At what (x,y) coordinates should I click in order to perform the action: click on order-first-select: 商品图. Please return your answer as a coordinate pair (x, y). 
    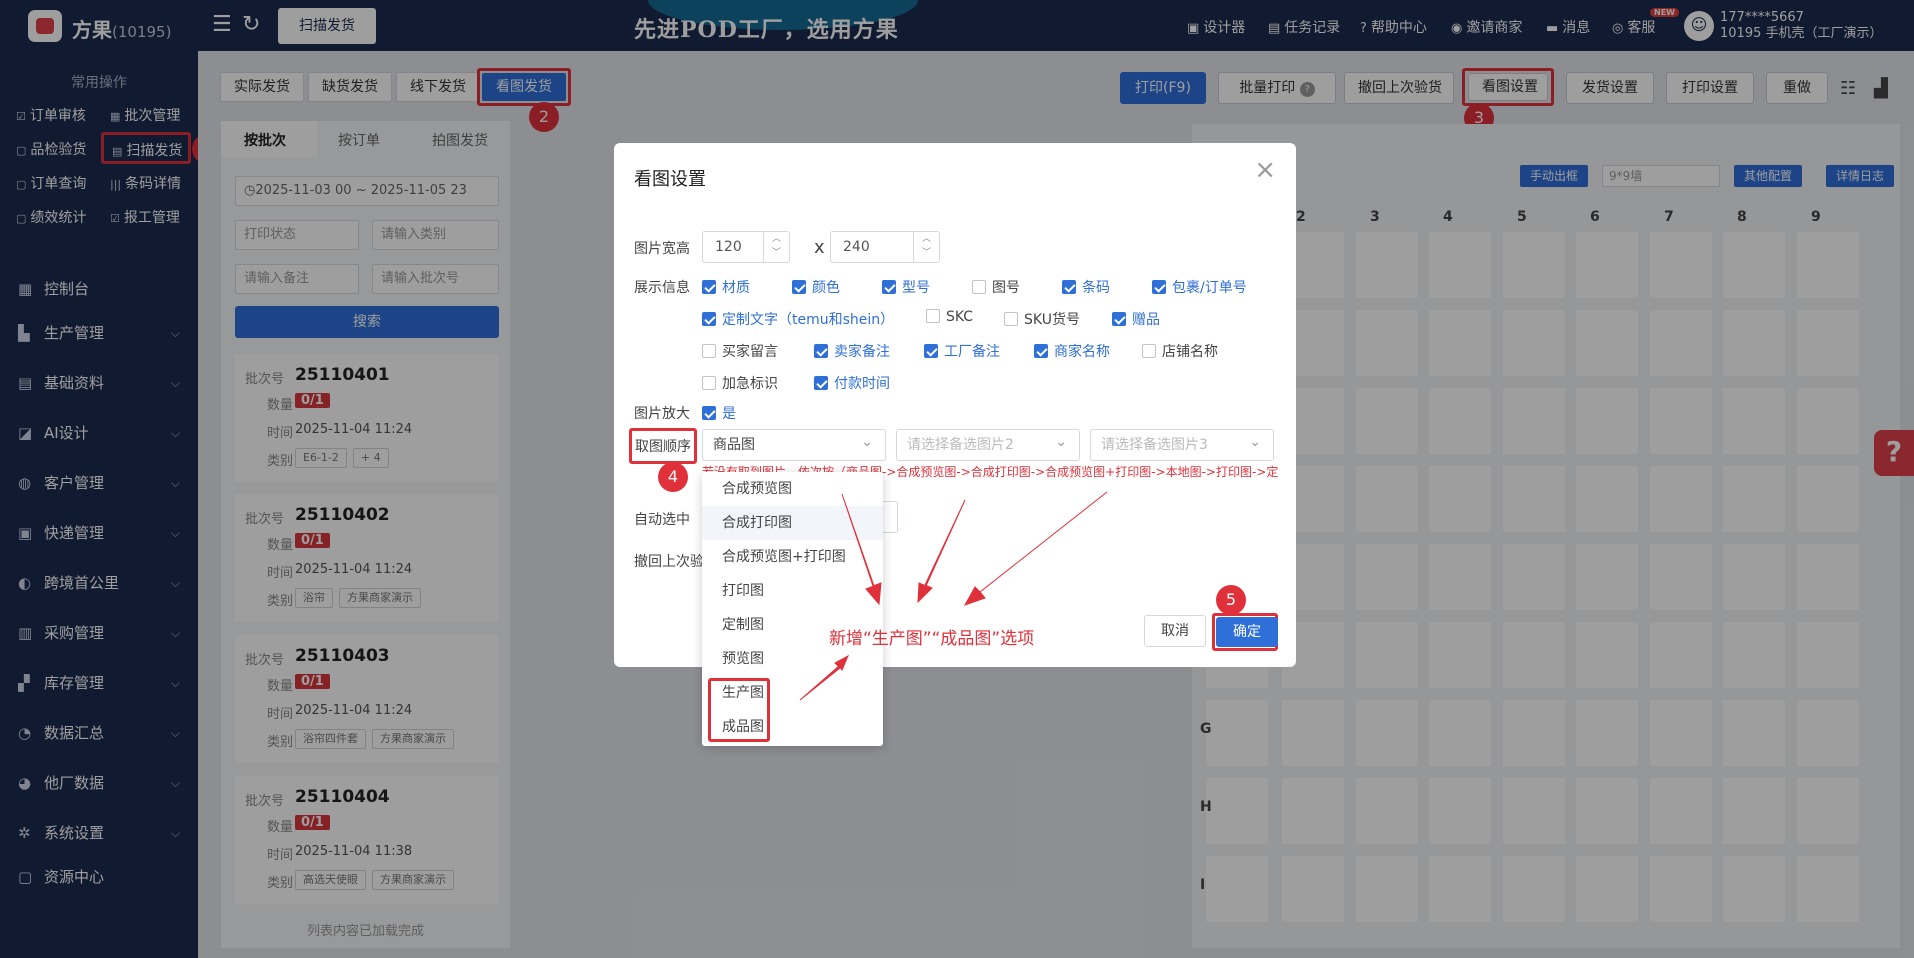
    Looking at the image, I should click on (794, 444).